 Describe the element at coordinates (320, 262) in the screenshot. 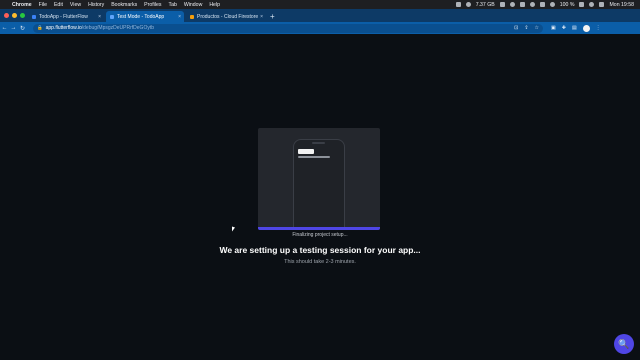

I see `setup-eta-text: This should take 2-3 minutes.` at that location.